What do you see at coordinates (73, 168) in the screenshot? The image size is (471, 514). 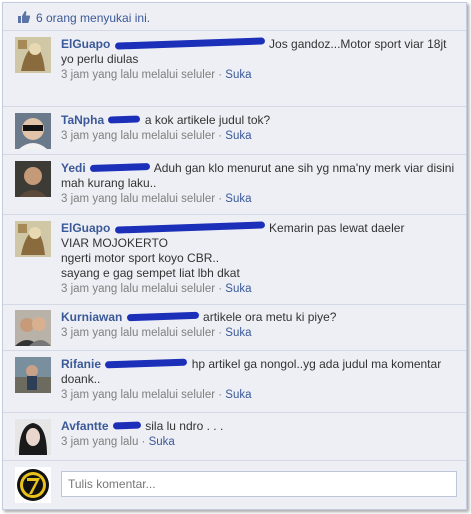 I see `comment-author: Yedi` at bounding box center [73, 168].